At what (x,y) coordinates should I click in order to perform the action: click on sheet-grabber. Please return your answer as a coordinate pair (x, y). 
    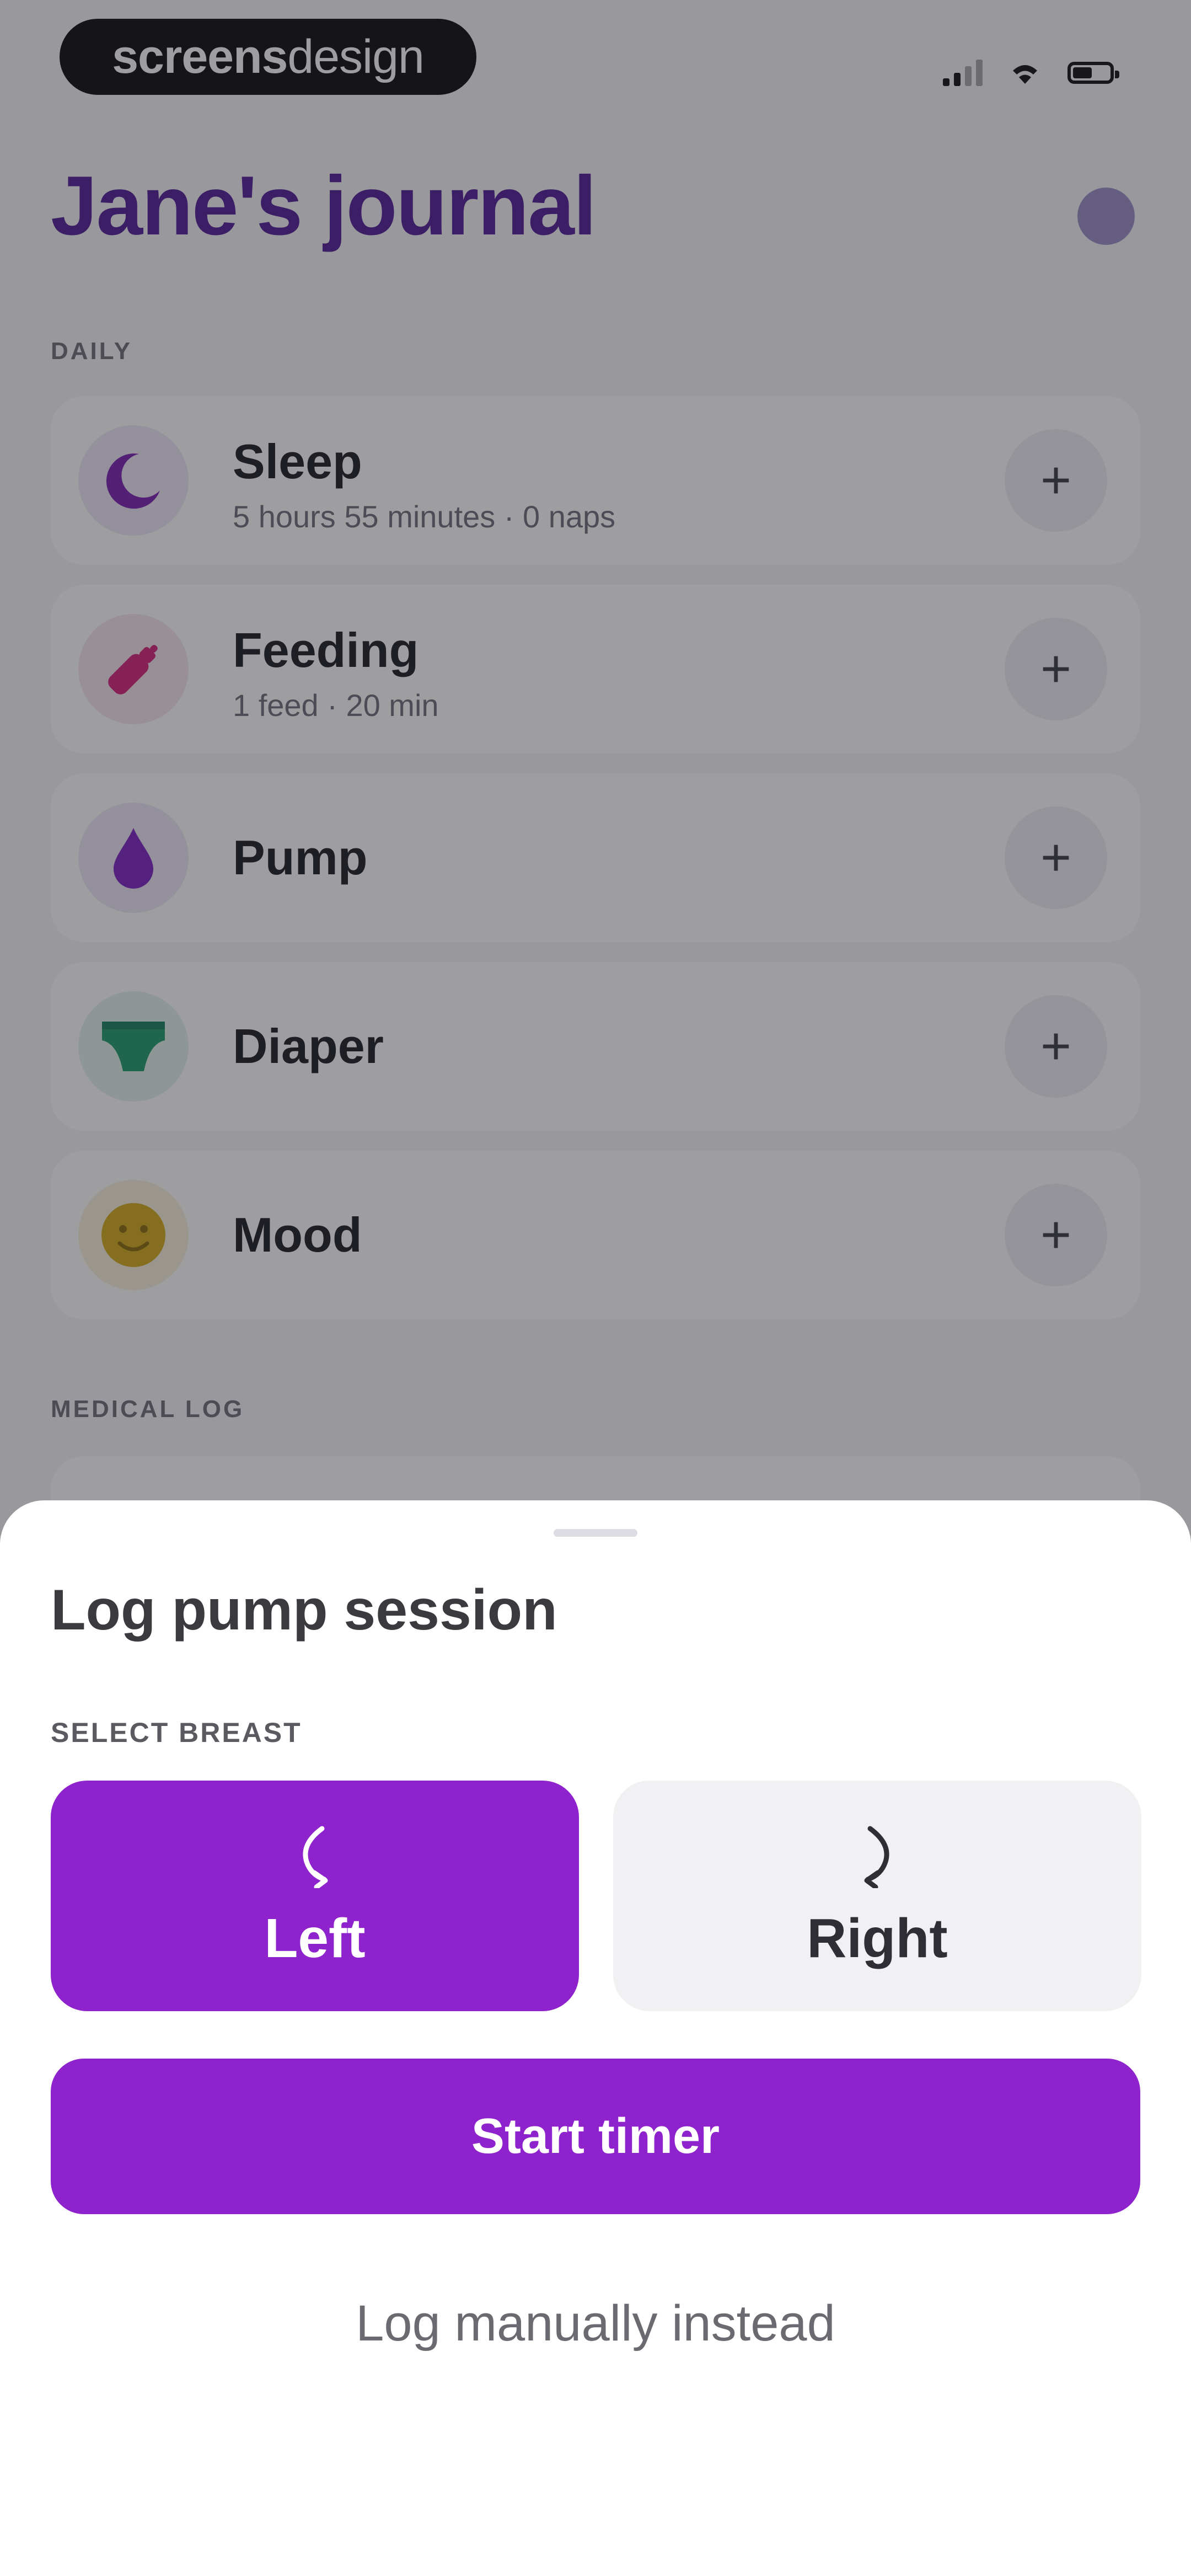
    Looking at the image, I should click on (595, 1533).